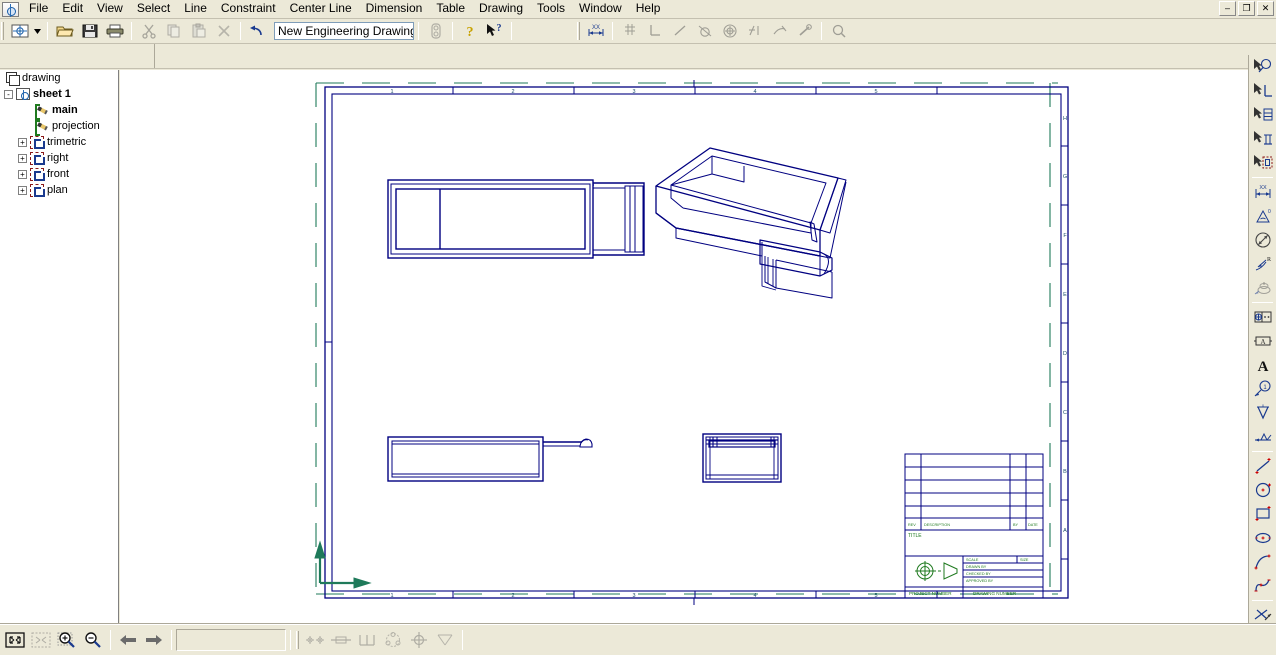  I want to click on feature-control-frame-button, so click(1262, 317).